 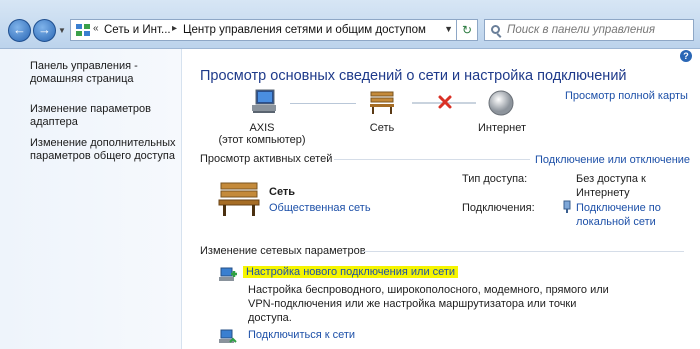 I want to click on back-button: ←, so click(x=19, y=30).